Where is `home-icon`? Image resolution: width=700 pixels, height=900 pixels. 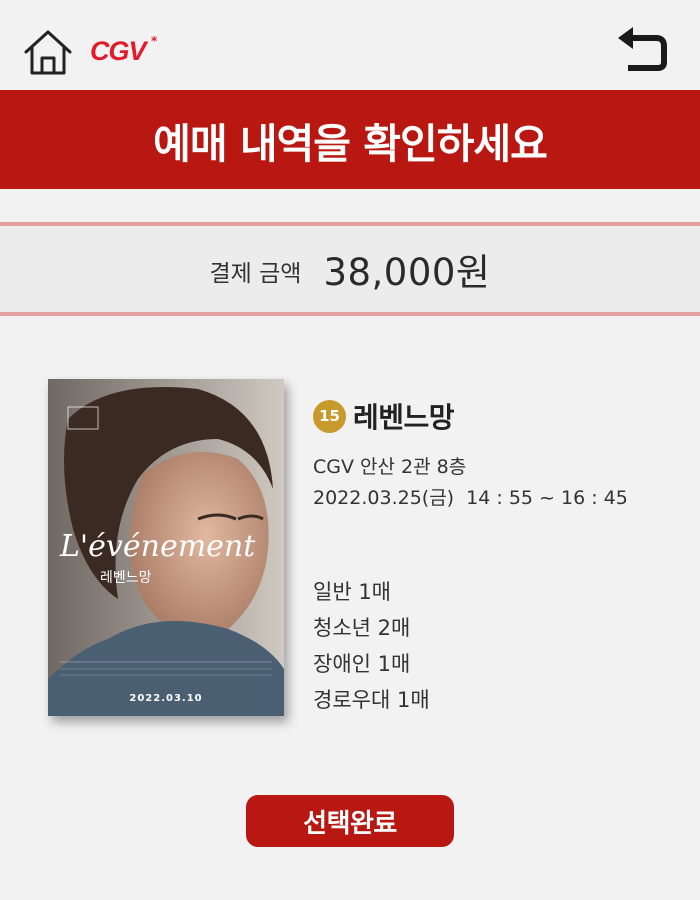
home-icon is located at coordinates (48, 52).